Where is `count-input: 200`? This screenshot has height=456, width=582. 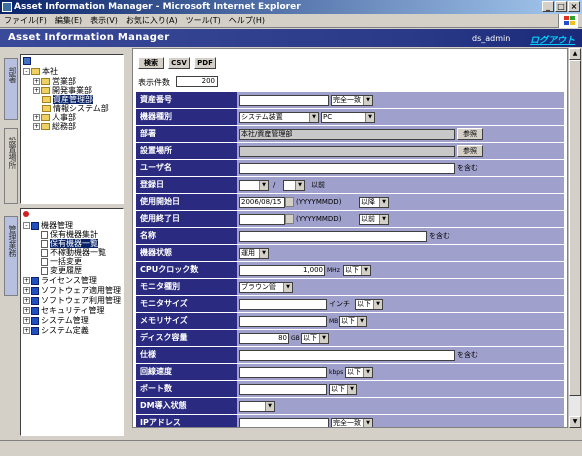
count-input: 200 is located at coordinates (197, 81).